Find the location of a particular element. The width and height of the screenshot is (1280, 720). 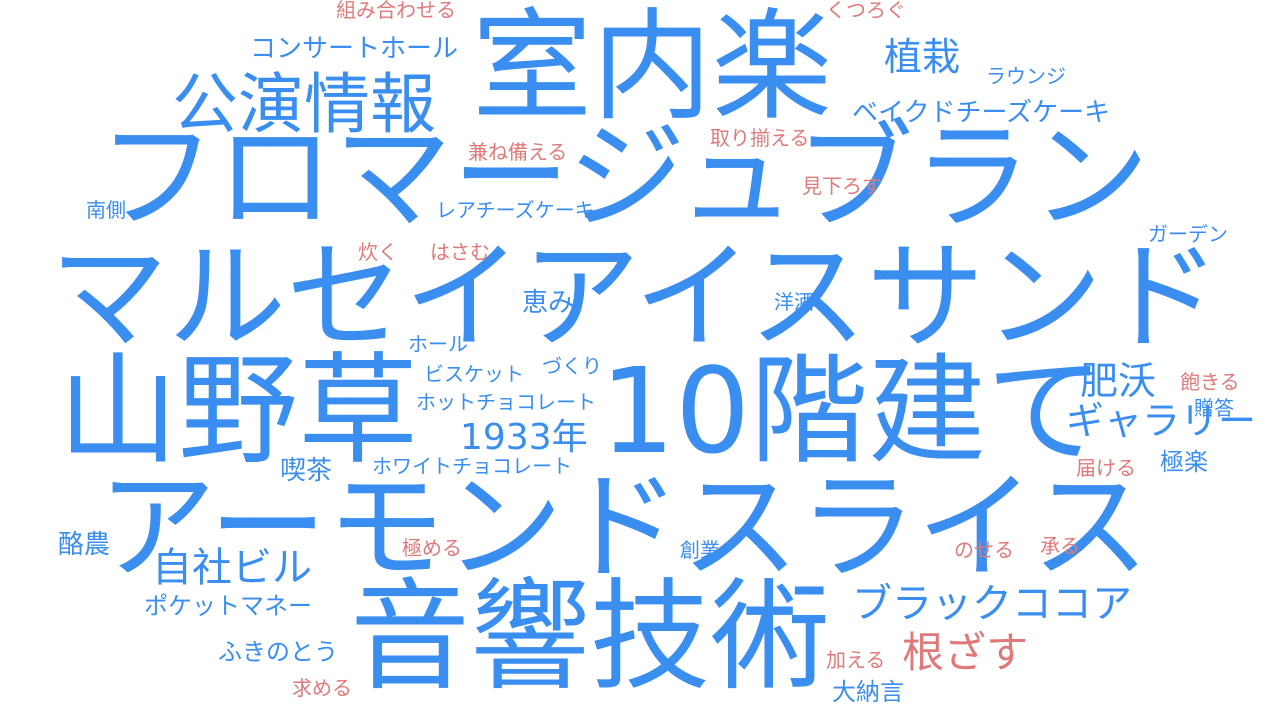

cloud-word: づくり is located at coordinates (572, 366).